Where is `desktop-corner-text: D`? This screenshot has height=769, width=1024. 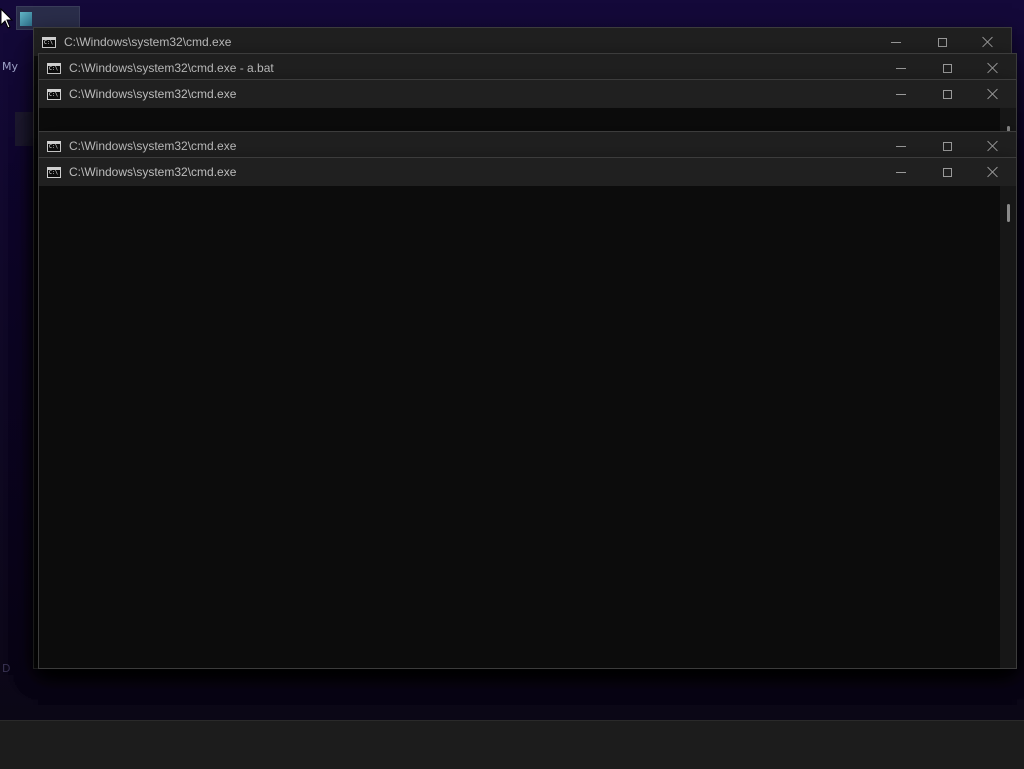 desktop-corner-text: D is located at coordinates (6, 668).